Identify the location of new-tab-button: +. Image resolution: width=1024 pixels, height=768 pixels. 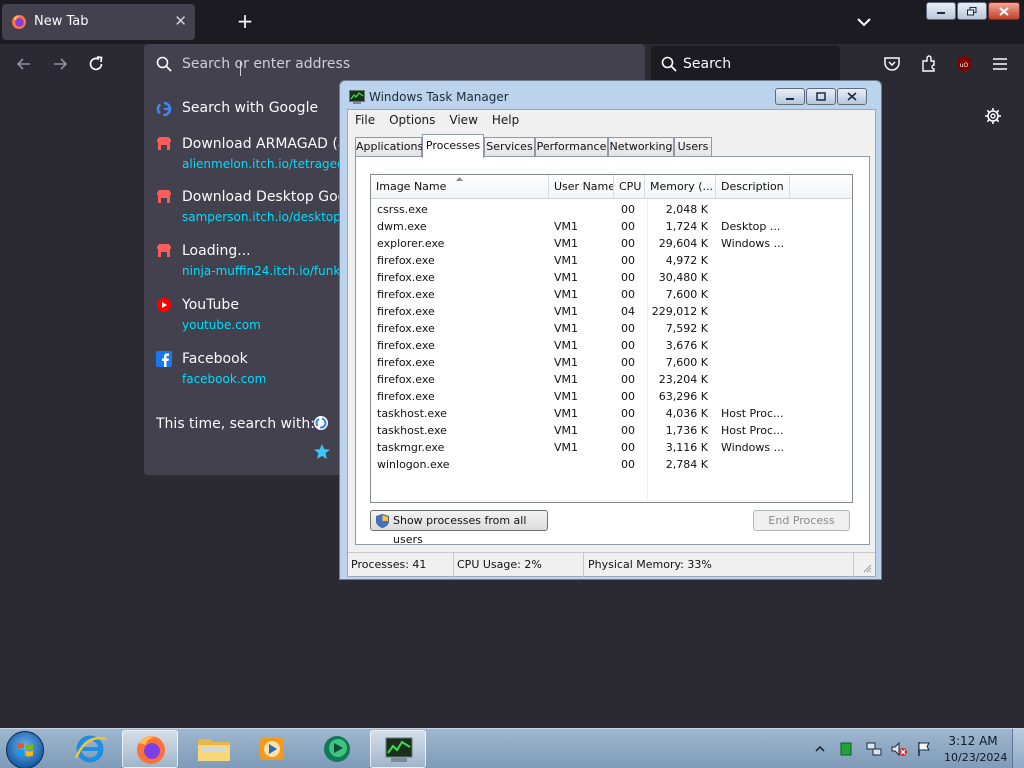
(245, 21).